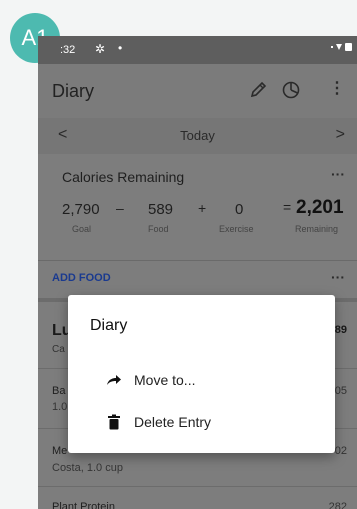 This screenshot has width=357, height=509. What do you see at coordinates (81, 209) in the screenshot?
I see `goal-value: 2,790` at bounding box center [81, 209].